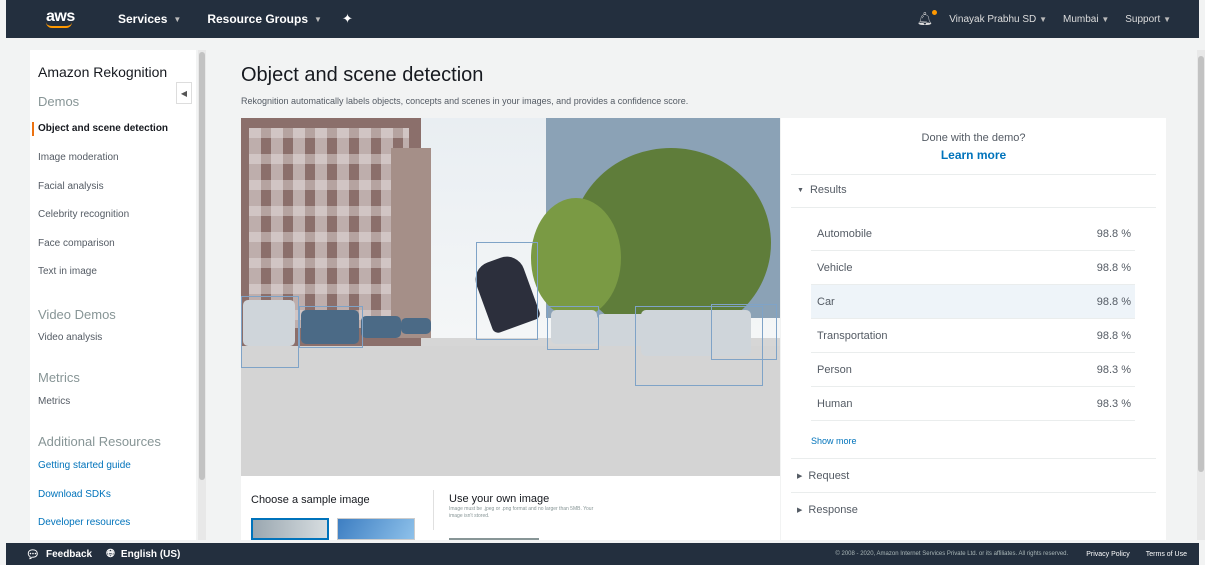  What do you see at coordinates (59, 101) in the screenshot?
I see `sidebar-heading-demos: Demos` at bounding box center [59, 101].